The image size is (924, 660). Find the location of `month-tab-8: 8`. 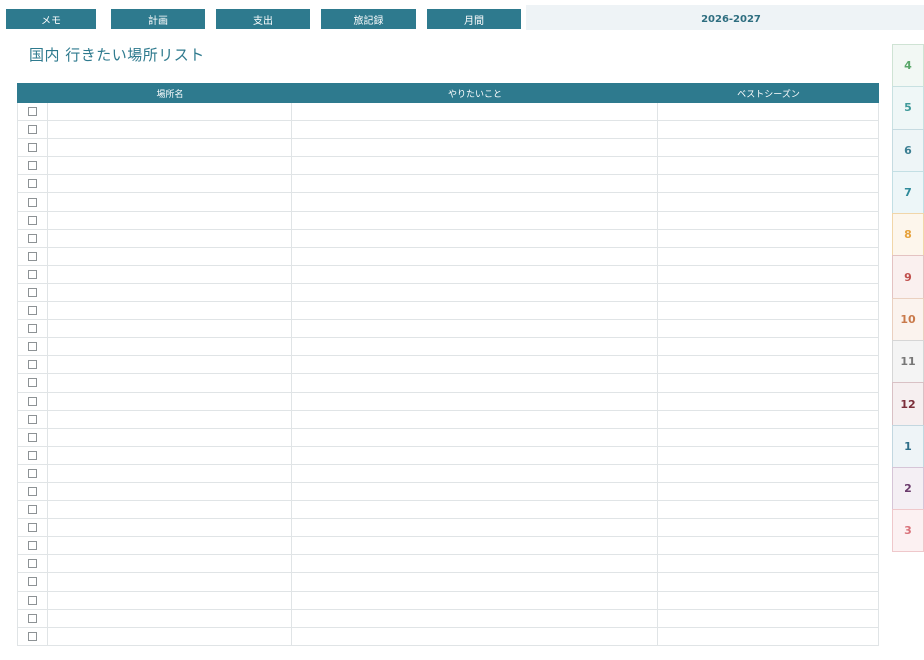

month-tab-8: 8 is located at coordinates (908, 234).